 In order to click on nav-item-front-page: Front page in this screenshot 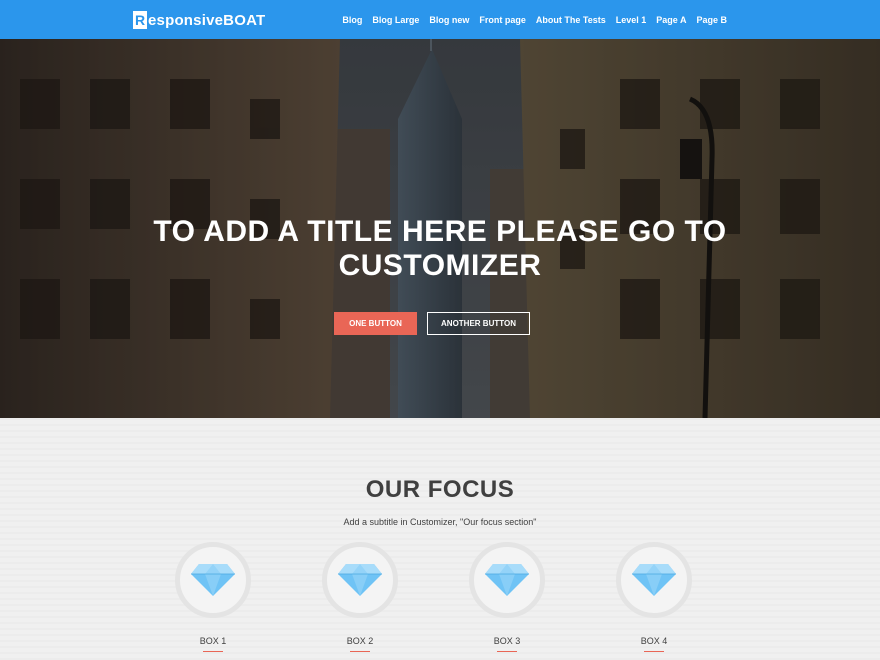, I will do `click(502, 20)`.